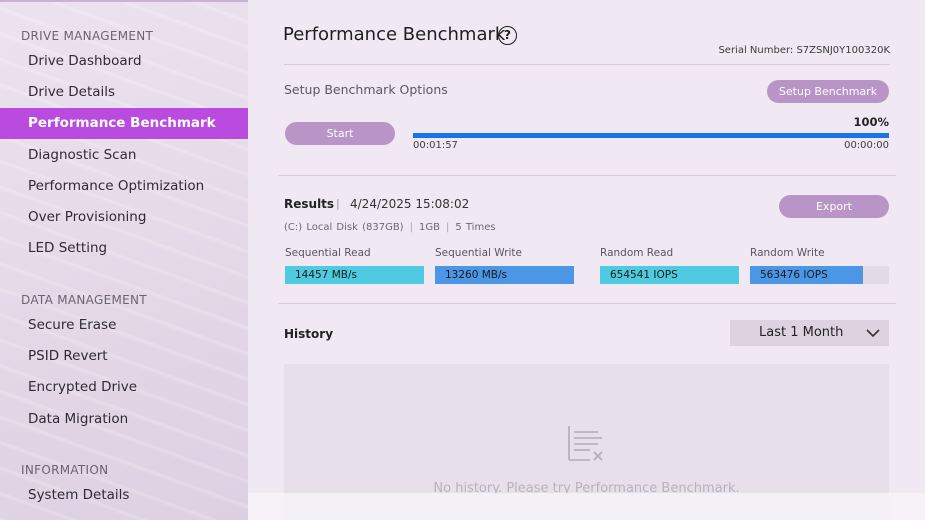 The height and width of the screenshot is (520, 925). Describe the element at coordinates (586, 506) in the screenshot. I see `bottom-overlay` at that location.